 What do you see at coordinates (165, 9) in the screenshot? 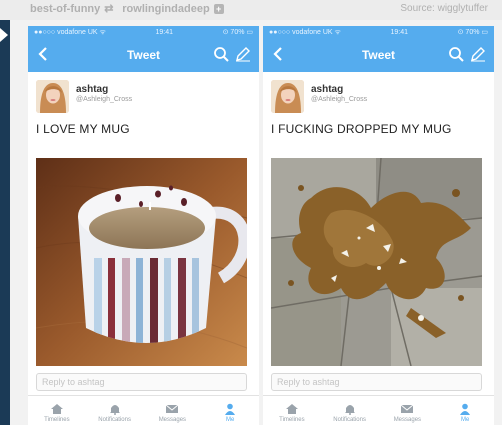
I see `reblogger-link: rowlingindadeep` at bounding box center [165, 9].